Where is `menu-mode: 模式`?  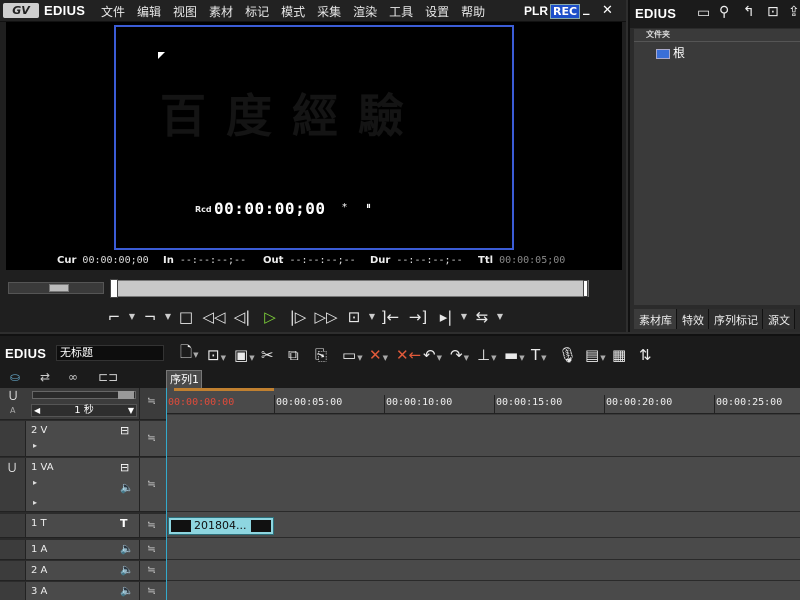 menu-mode: 模式 is located at coordinates (293, 11).